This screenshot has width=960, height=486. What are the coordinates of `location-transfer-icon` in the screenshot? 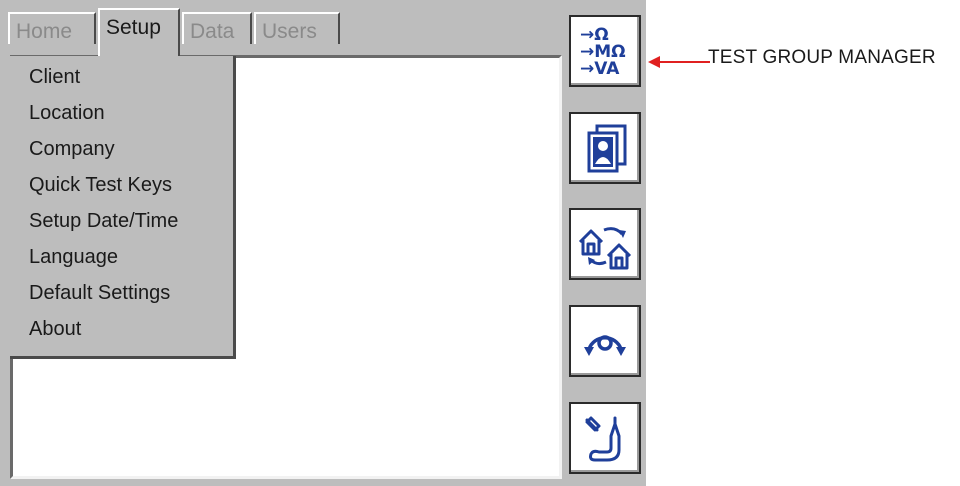 It's located at (605, 248).